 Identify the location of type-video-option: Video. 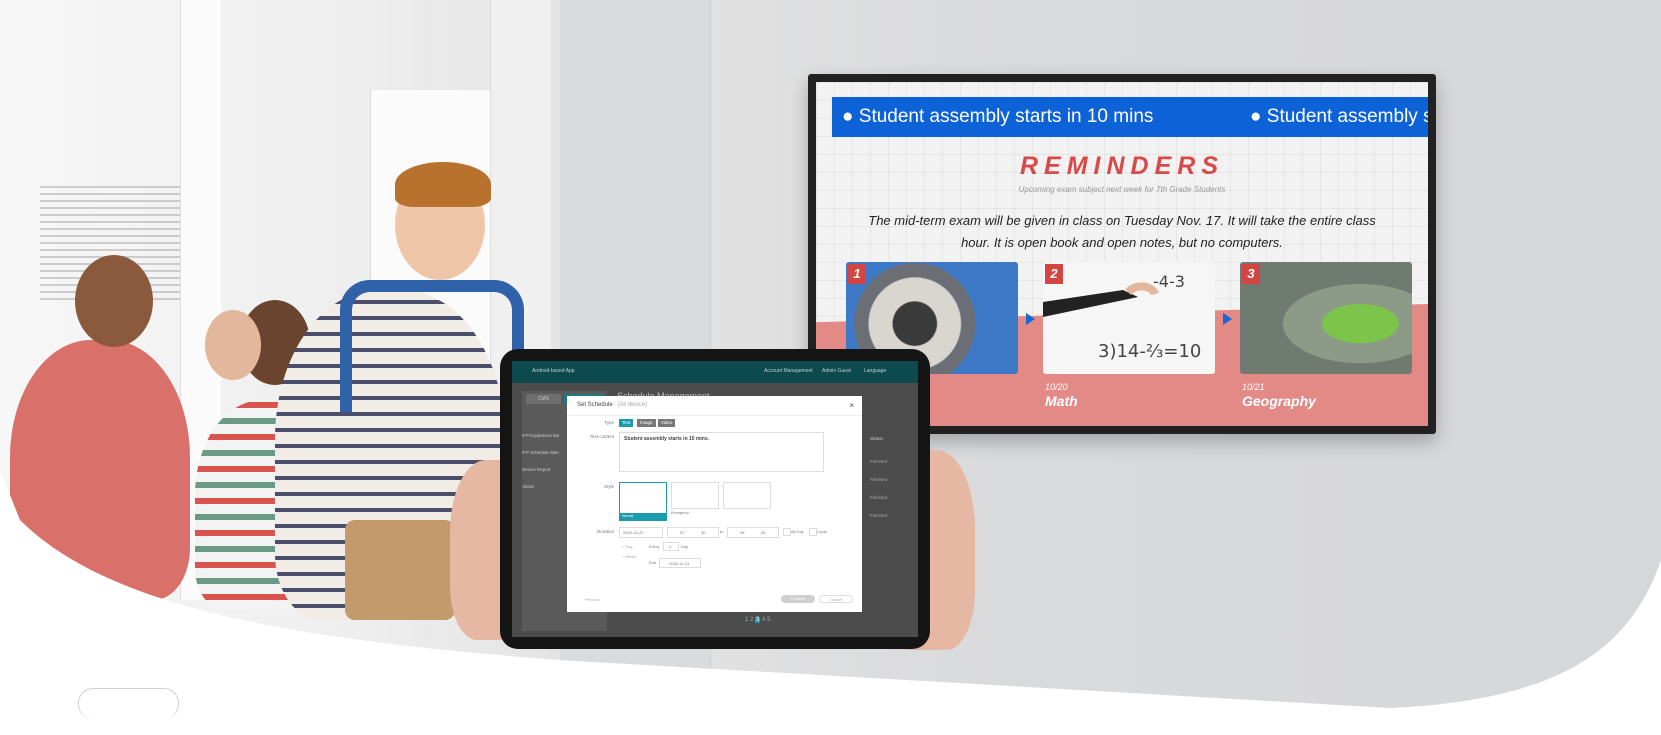
(666, 423).